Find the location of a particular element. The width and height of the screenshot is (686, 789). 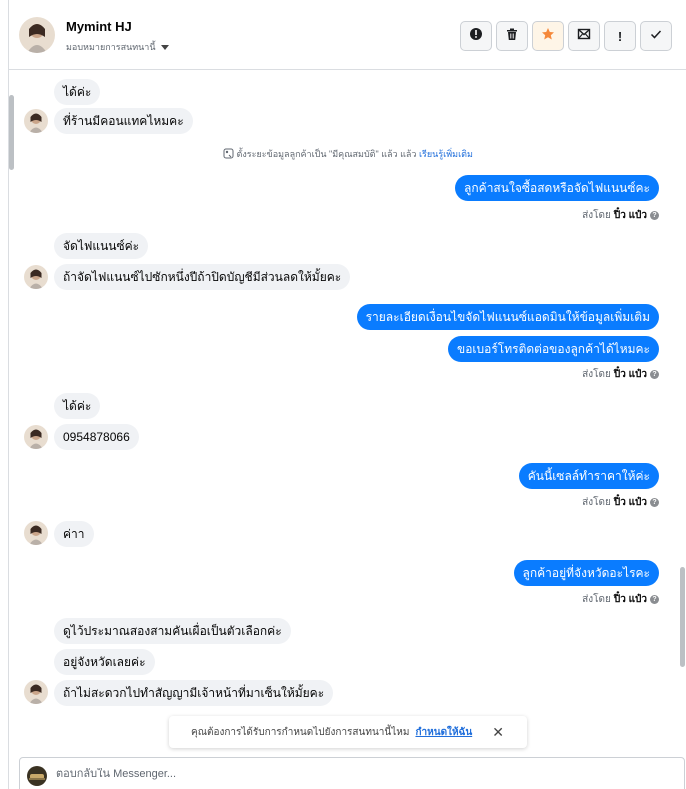

message-bubble: ที่ร้านมีคอนแทคไหมคะ is located at coordinates (123, 121).